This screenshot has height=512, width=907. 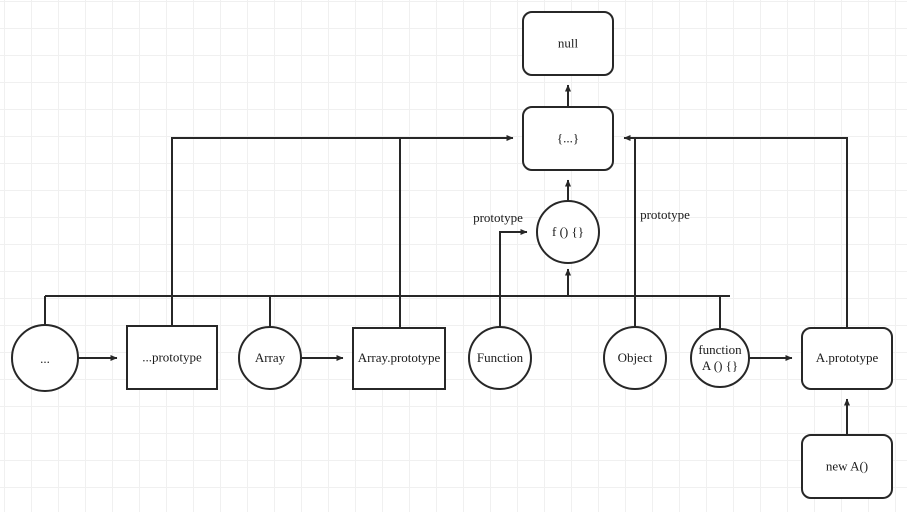 I want to click on node-dots-prototype-shape, so click(x=172, y=357).